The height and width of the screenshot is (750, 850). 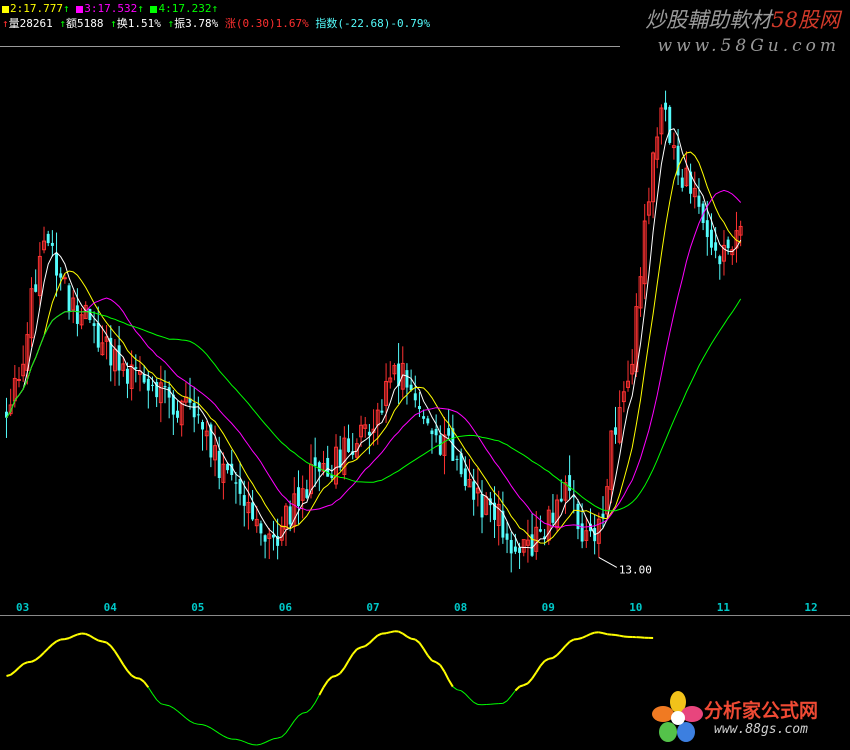 What do you see at coordinates (608, 562) in the screenshot?
I see `annotation-leader` at bounding box center [608, 562].